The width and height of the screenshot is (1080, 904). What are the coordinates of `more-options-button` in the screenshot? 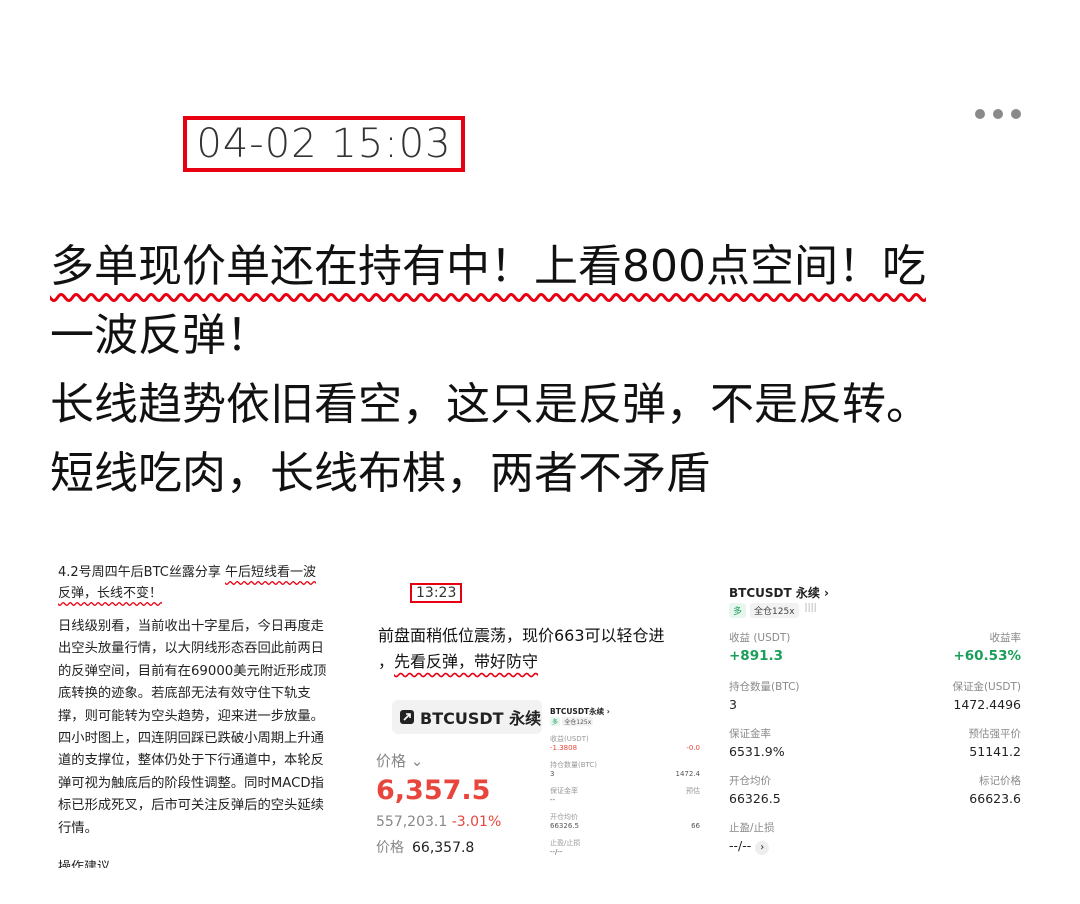 It's located at (998, 114).